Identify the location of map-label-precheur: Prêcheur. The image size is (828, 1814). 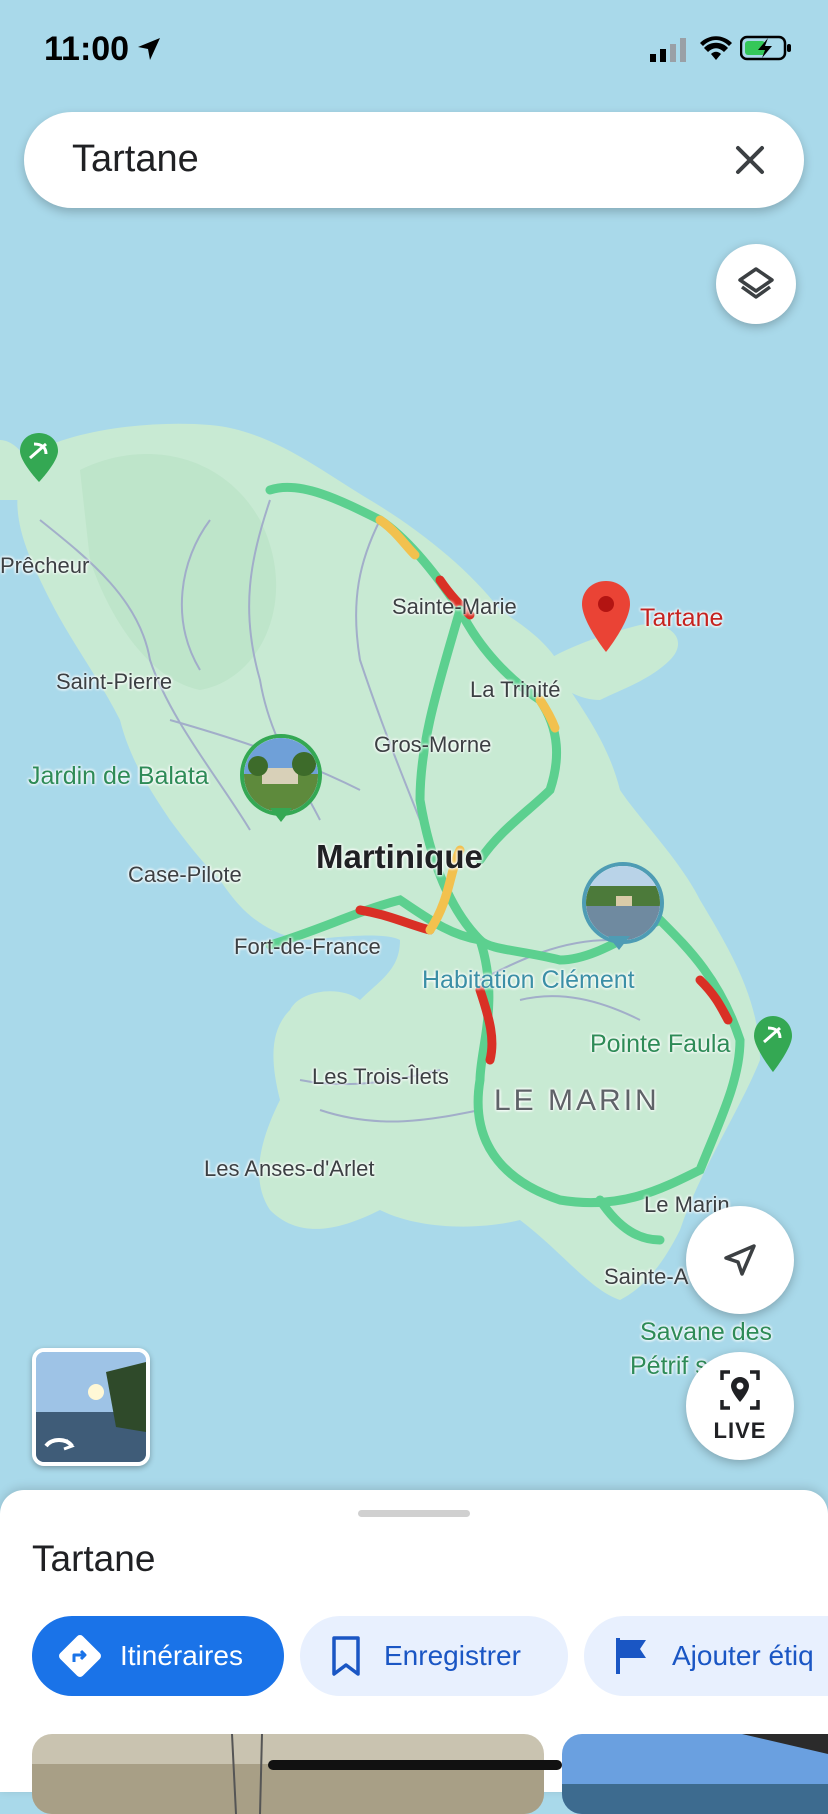
(45, 565).